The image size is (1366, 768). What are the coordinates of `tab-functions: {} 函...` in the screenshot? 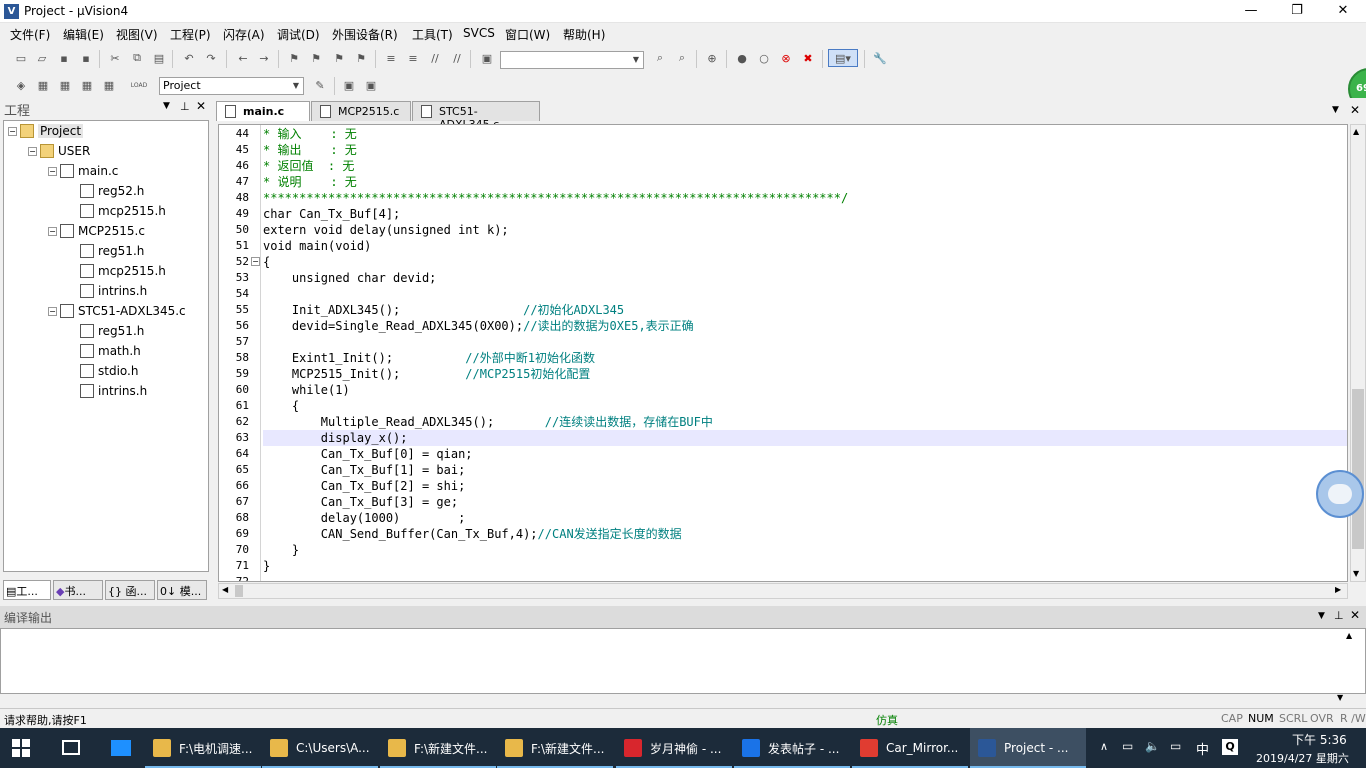 It's located at (130, 590).